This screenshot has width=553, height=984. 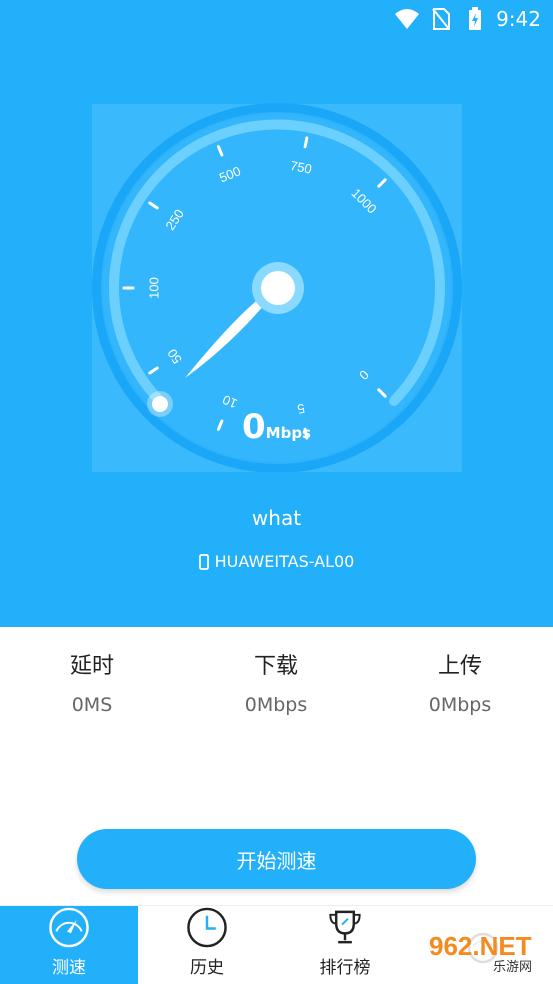 What do you see at coordinates (92, 705) in the screenshot?
I see `stat-value: 0MS` at bounding box center [92, 705].